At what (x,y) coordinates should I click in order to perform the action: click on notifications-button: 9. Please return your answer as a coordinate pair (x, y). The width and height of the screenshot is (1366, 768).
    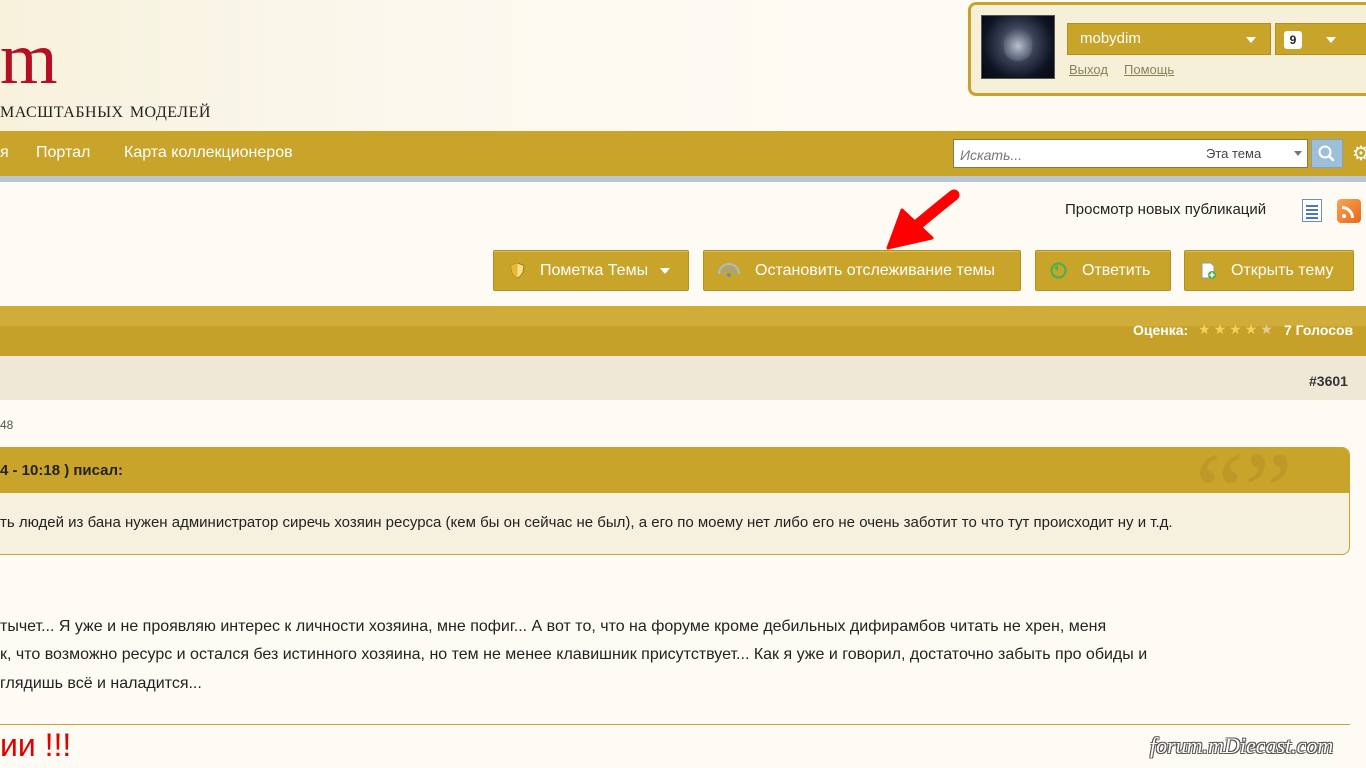
    Looking at the image, I should click on (1320, 39).